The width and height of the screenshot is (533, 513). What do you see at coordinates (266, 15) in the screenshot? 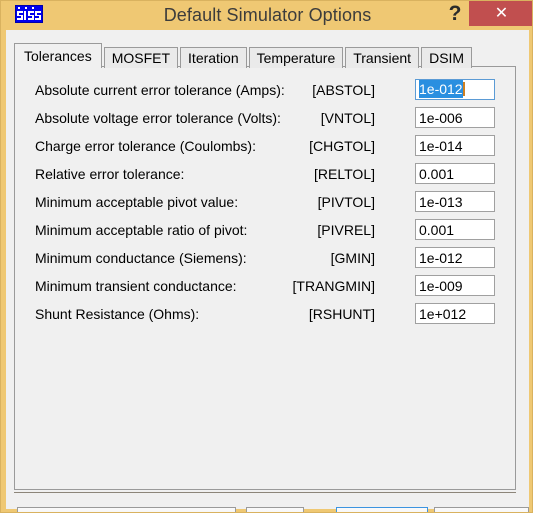
I see `title-bar: Default Simulator Options ? ✕` at bounding box center [266, 15].